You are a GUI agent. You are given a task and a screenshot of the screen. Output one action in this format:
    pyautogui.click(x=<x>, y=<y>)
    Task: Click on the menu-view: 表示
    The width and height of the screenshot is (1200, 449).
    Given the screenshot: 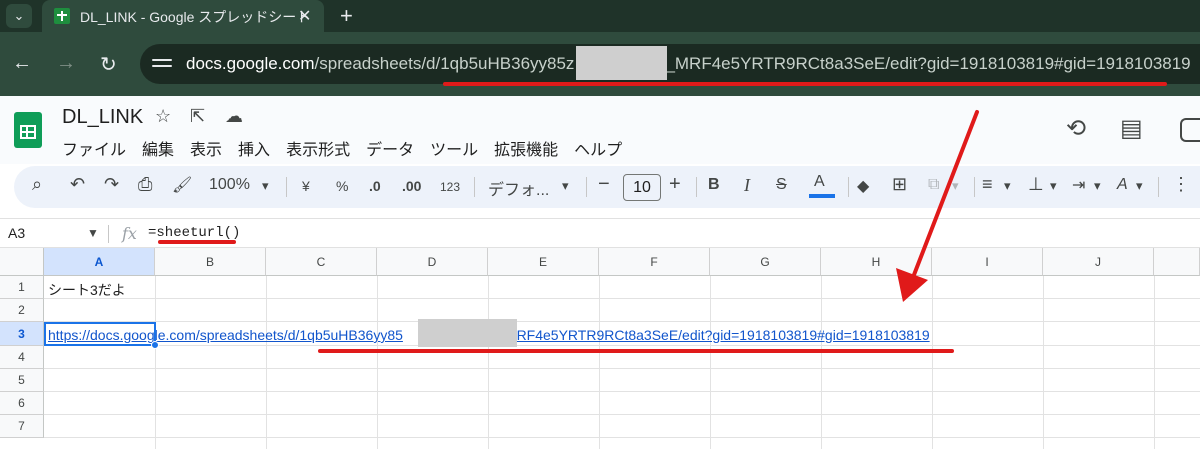 What is the action you would take?
    pyautogui.click(x=206, y=147)
    